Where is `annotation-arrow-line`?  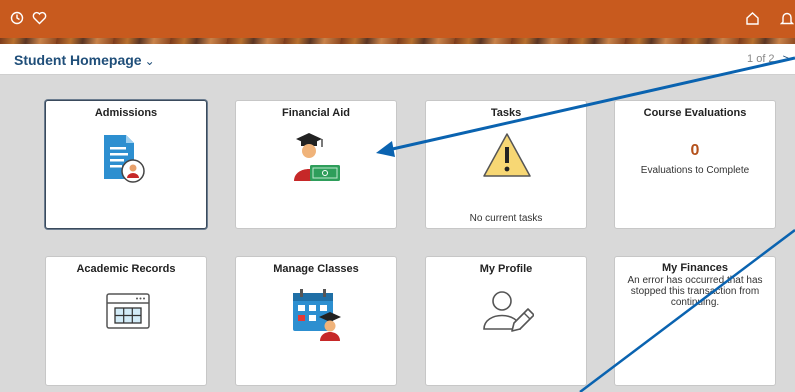
annotation-arrow-line is located at coordinates (591, 104).